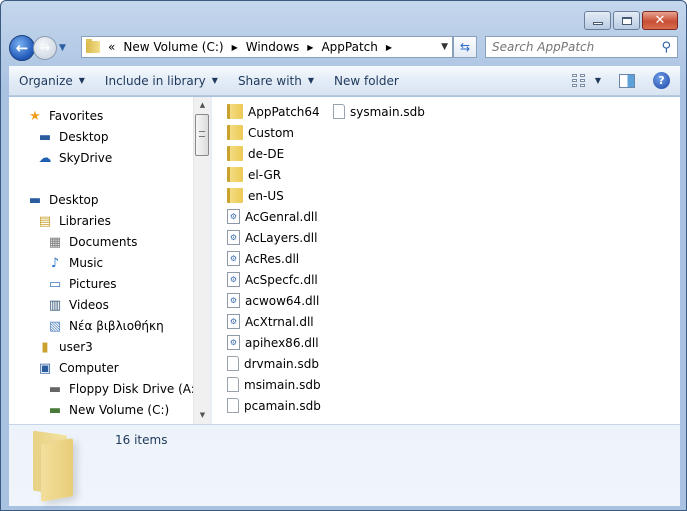  I want to click on nav-item-icon: ☁, so click(45, 158).